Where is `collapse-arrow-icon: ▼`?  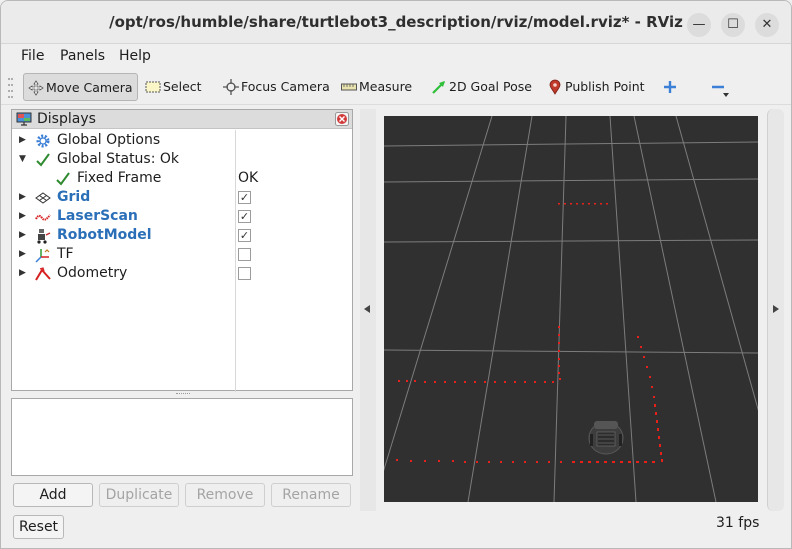
collapse-arrow-icon: ▼ is located at coordinates (24, 159).